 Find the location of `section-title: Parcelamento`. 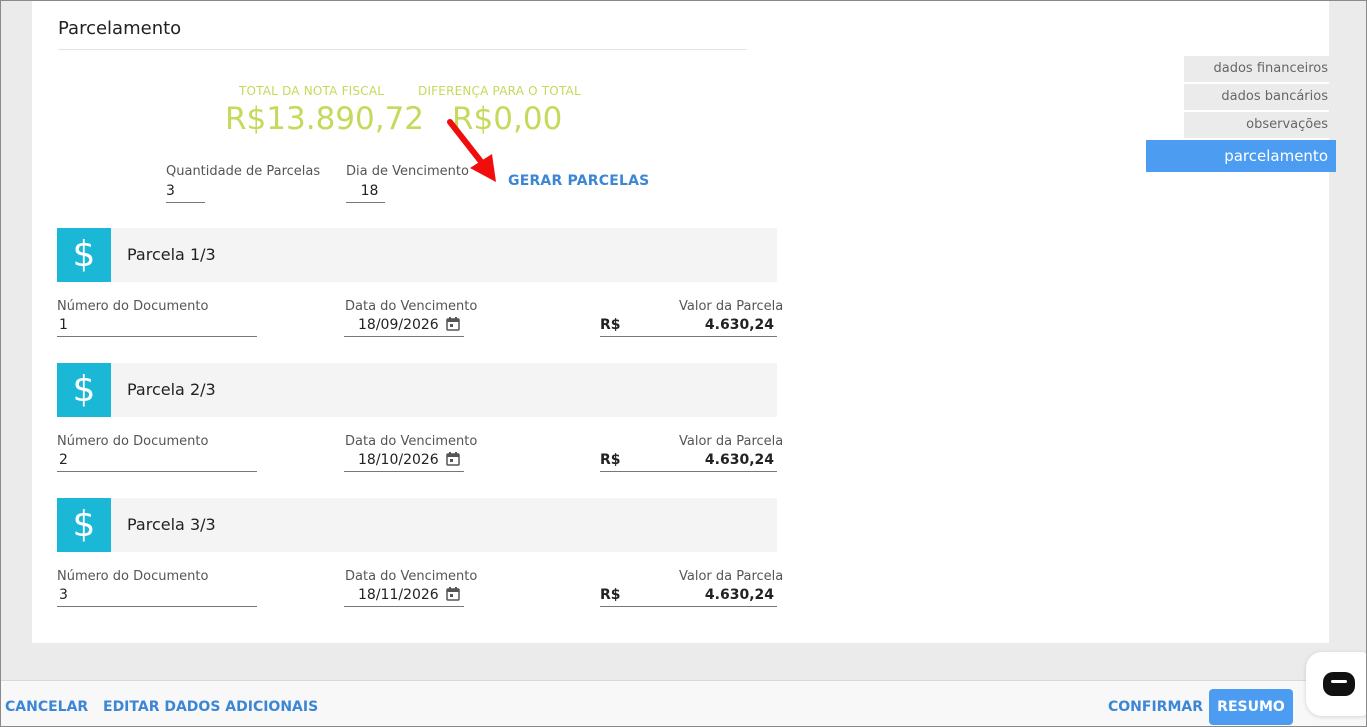

section-title: Parcelamento is located at coordinates (120, 28).